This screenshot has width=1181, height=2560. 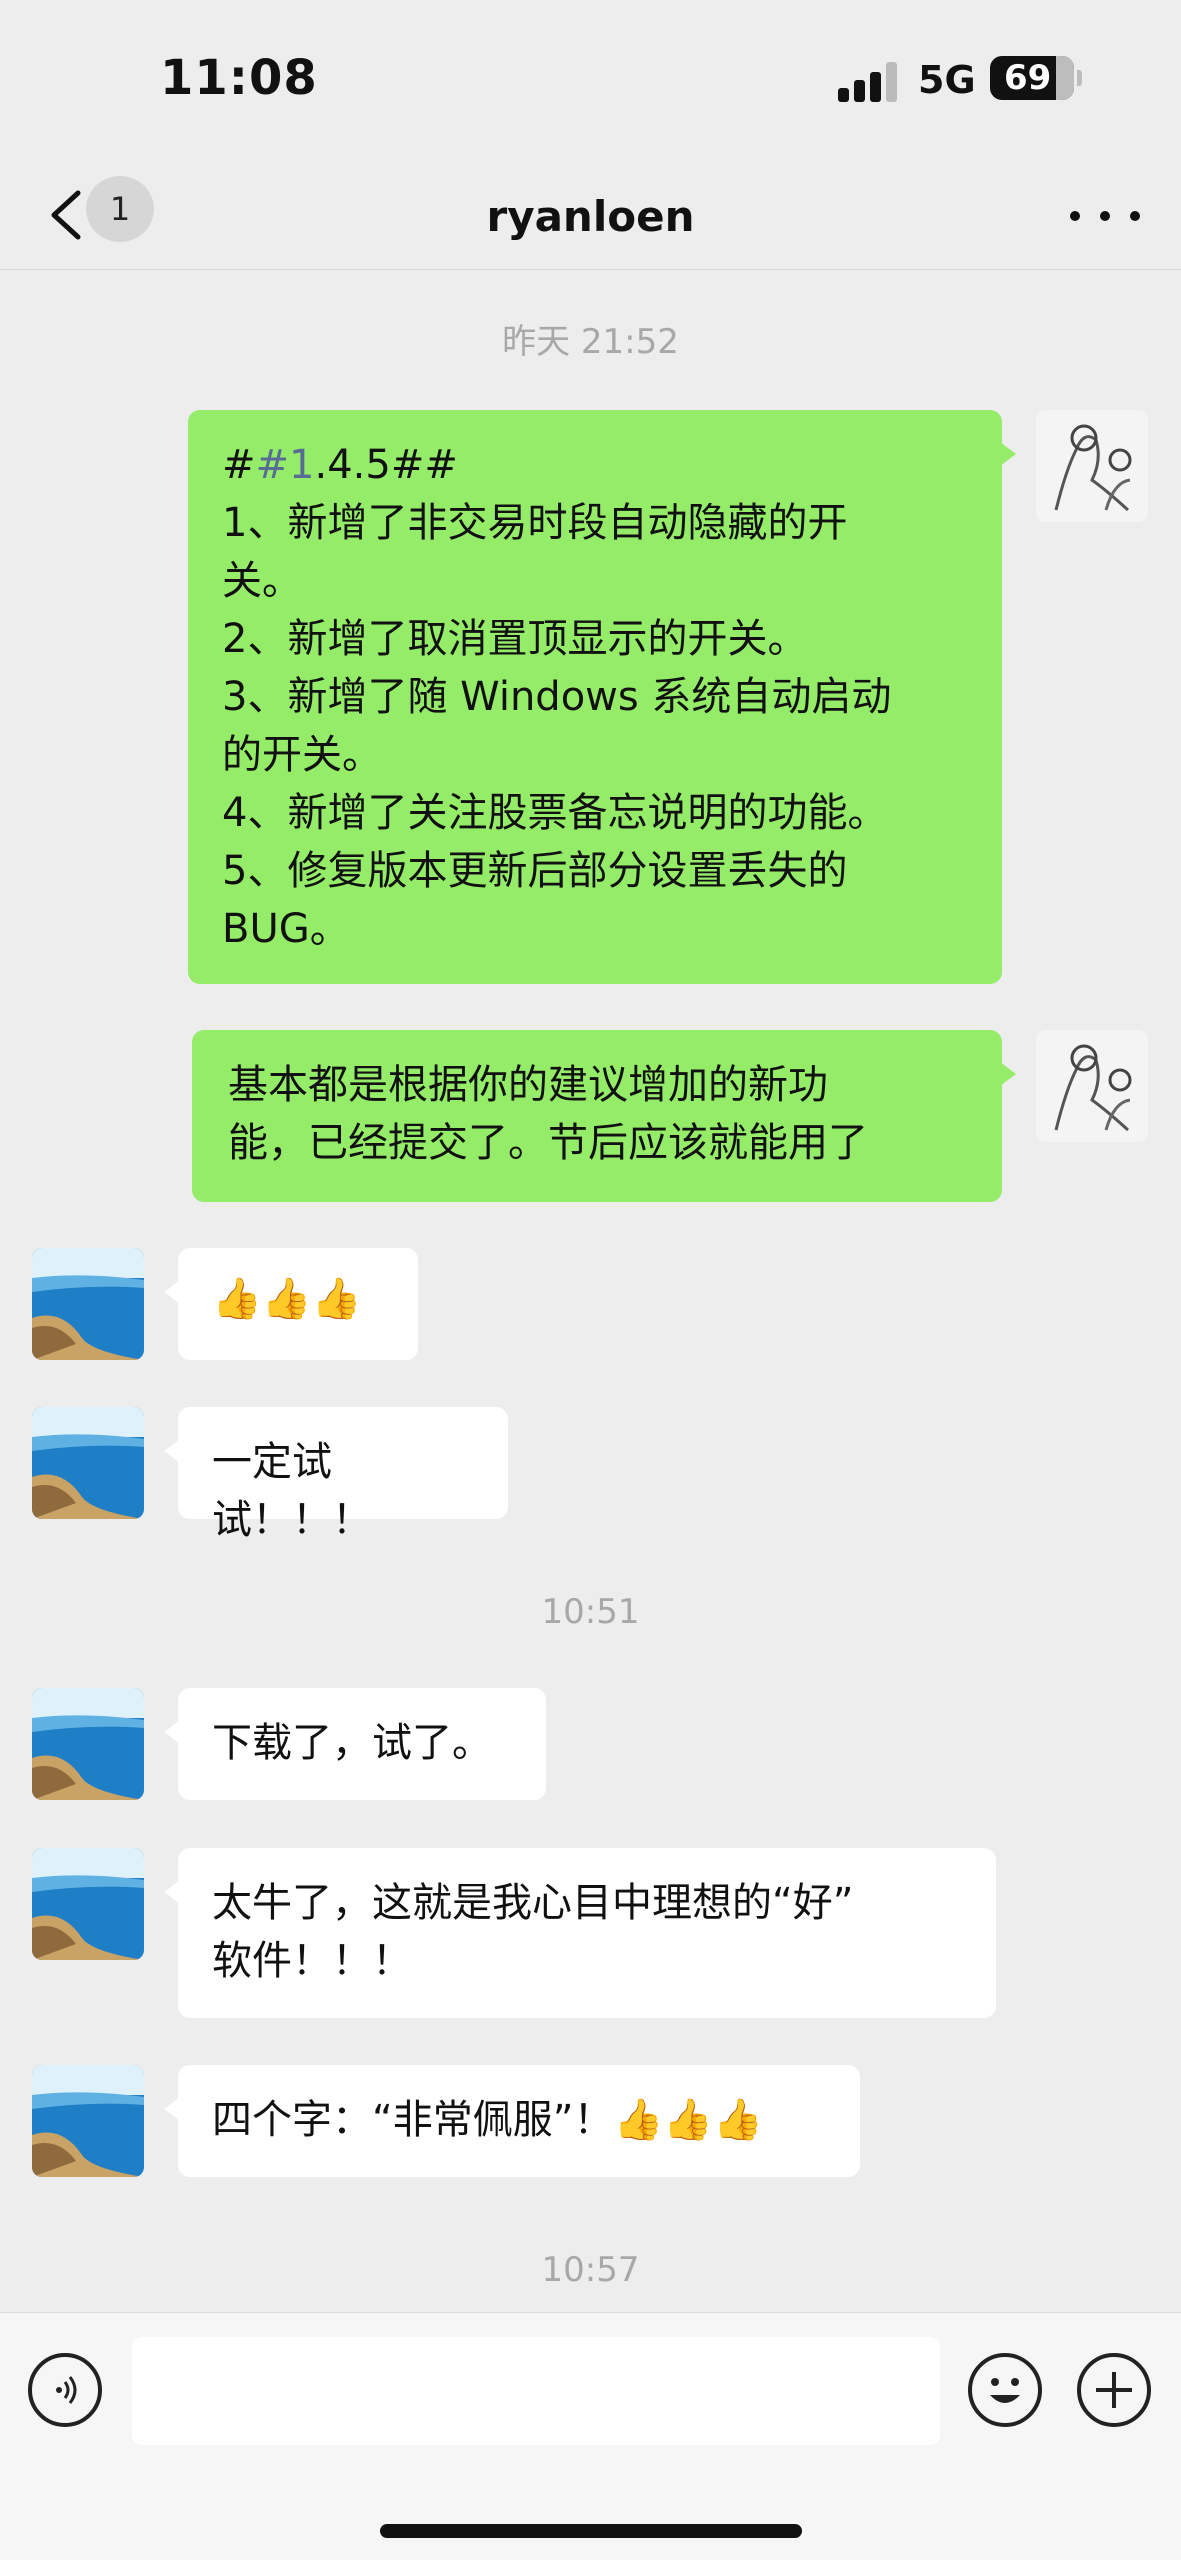 I want to click on message-line: 1、新增了非交易时段自动隐藏的开, so click(x=535, y=523).